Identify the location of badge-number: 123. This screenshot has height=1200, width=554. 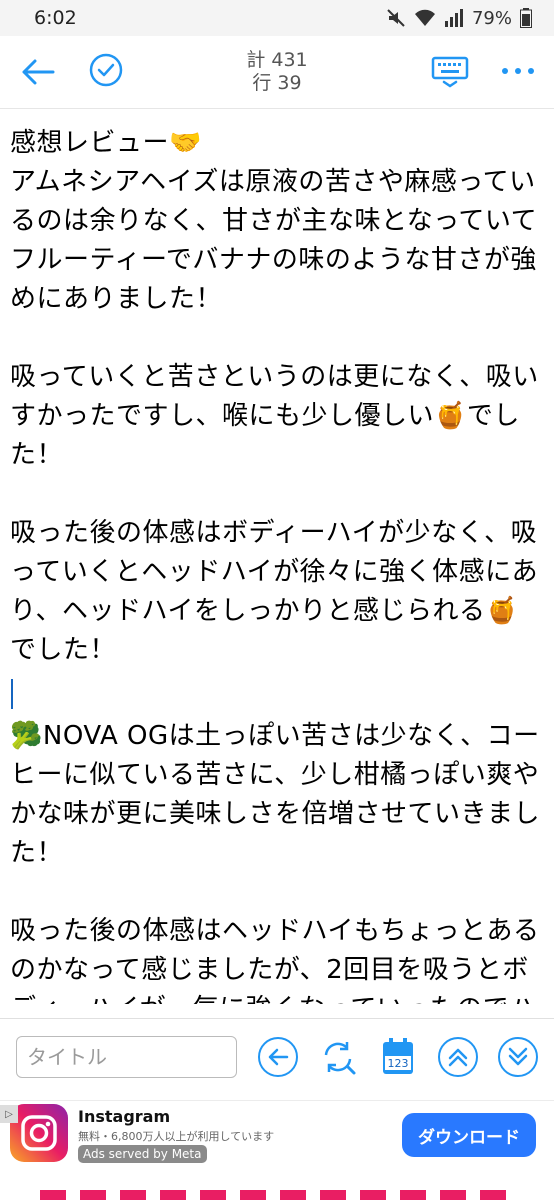
(398, 1063).